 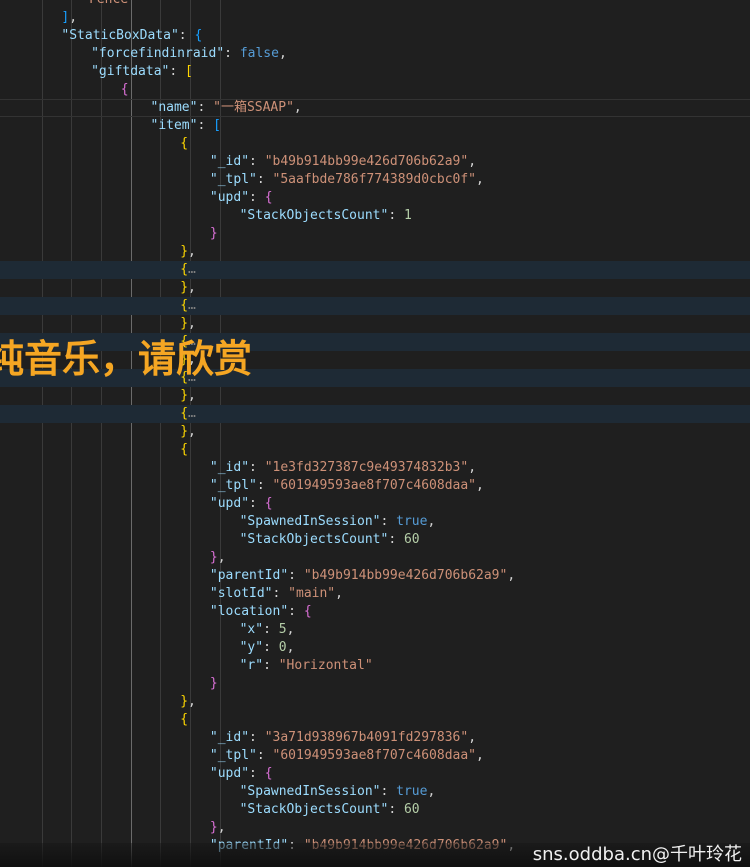 I want to click on code-token: "main", so click(x=312, y=593).